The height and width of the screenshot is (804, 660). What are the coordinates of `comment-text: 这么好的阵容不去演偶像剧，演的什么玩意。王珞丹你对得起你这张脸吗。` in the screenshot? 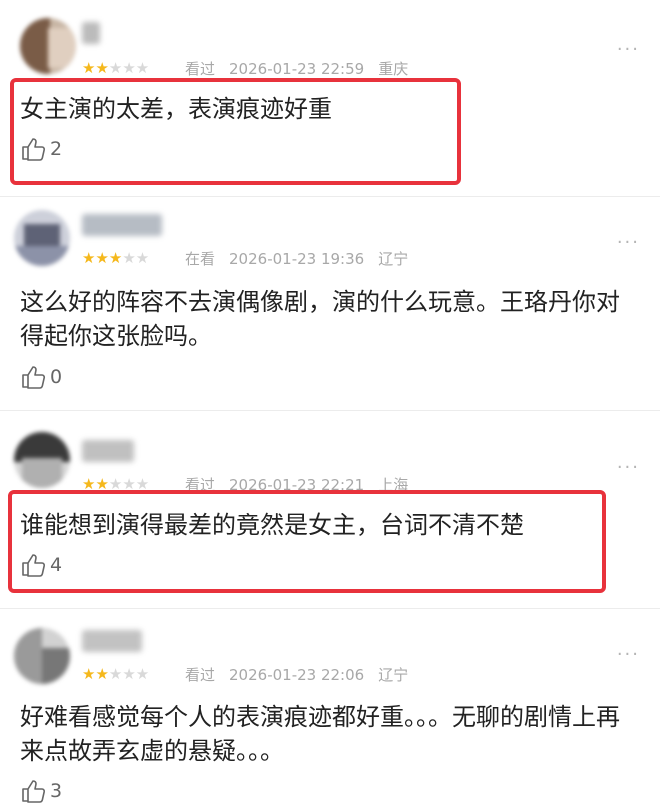 It's located at (320, 319).